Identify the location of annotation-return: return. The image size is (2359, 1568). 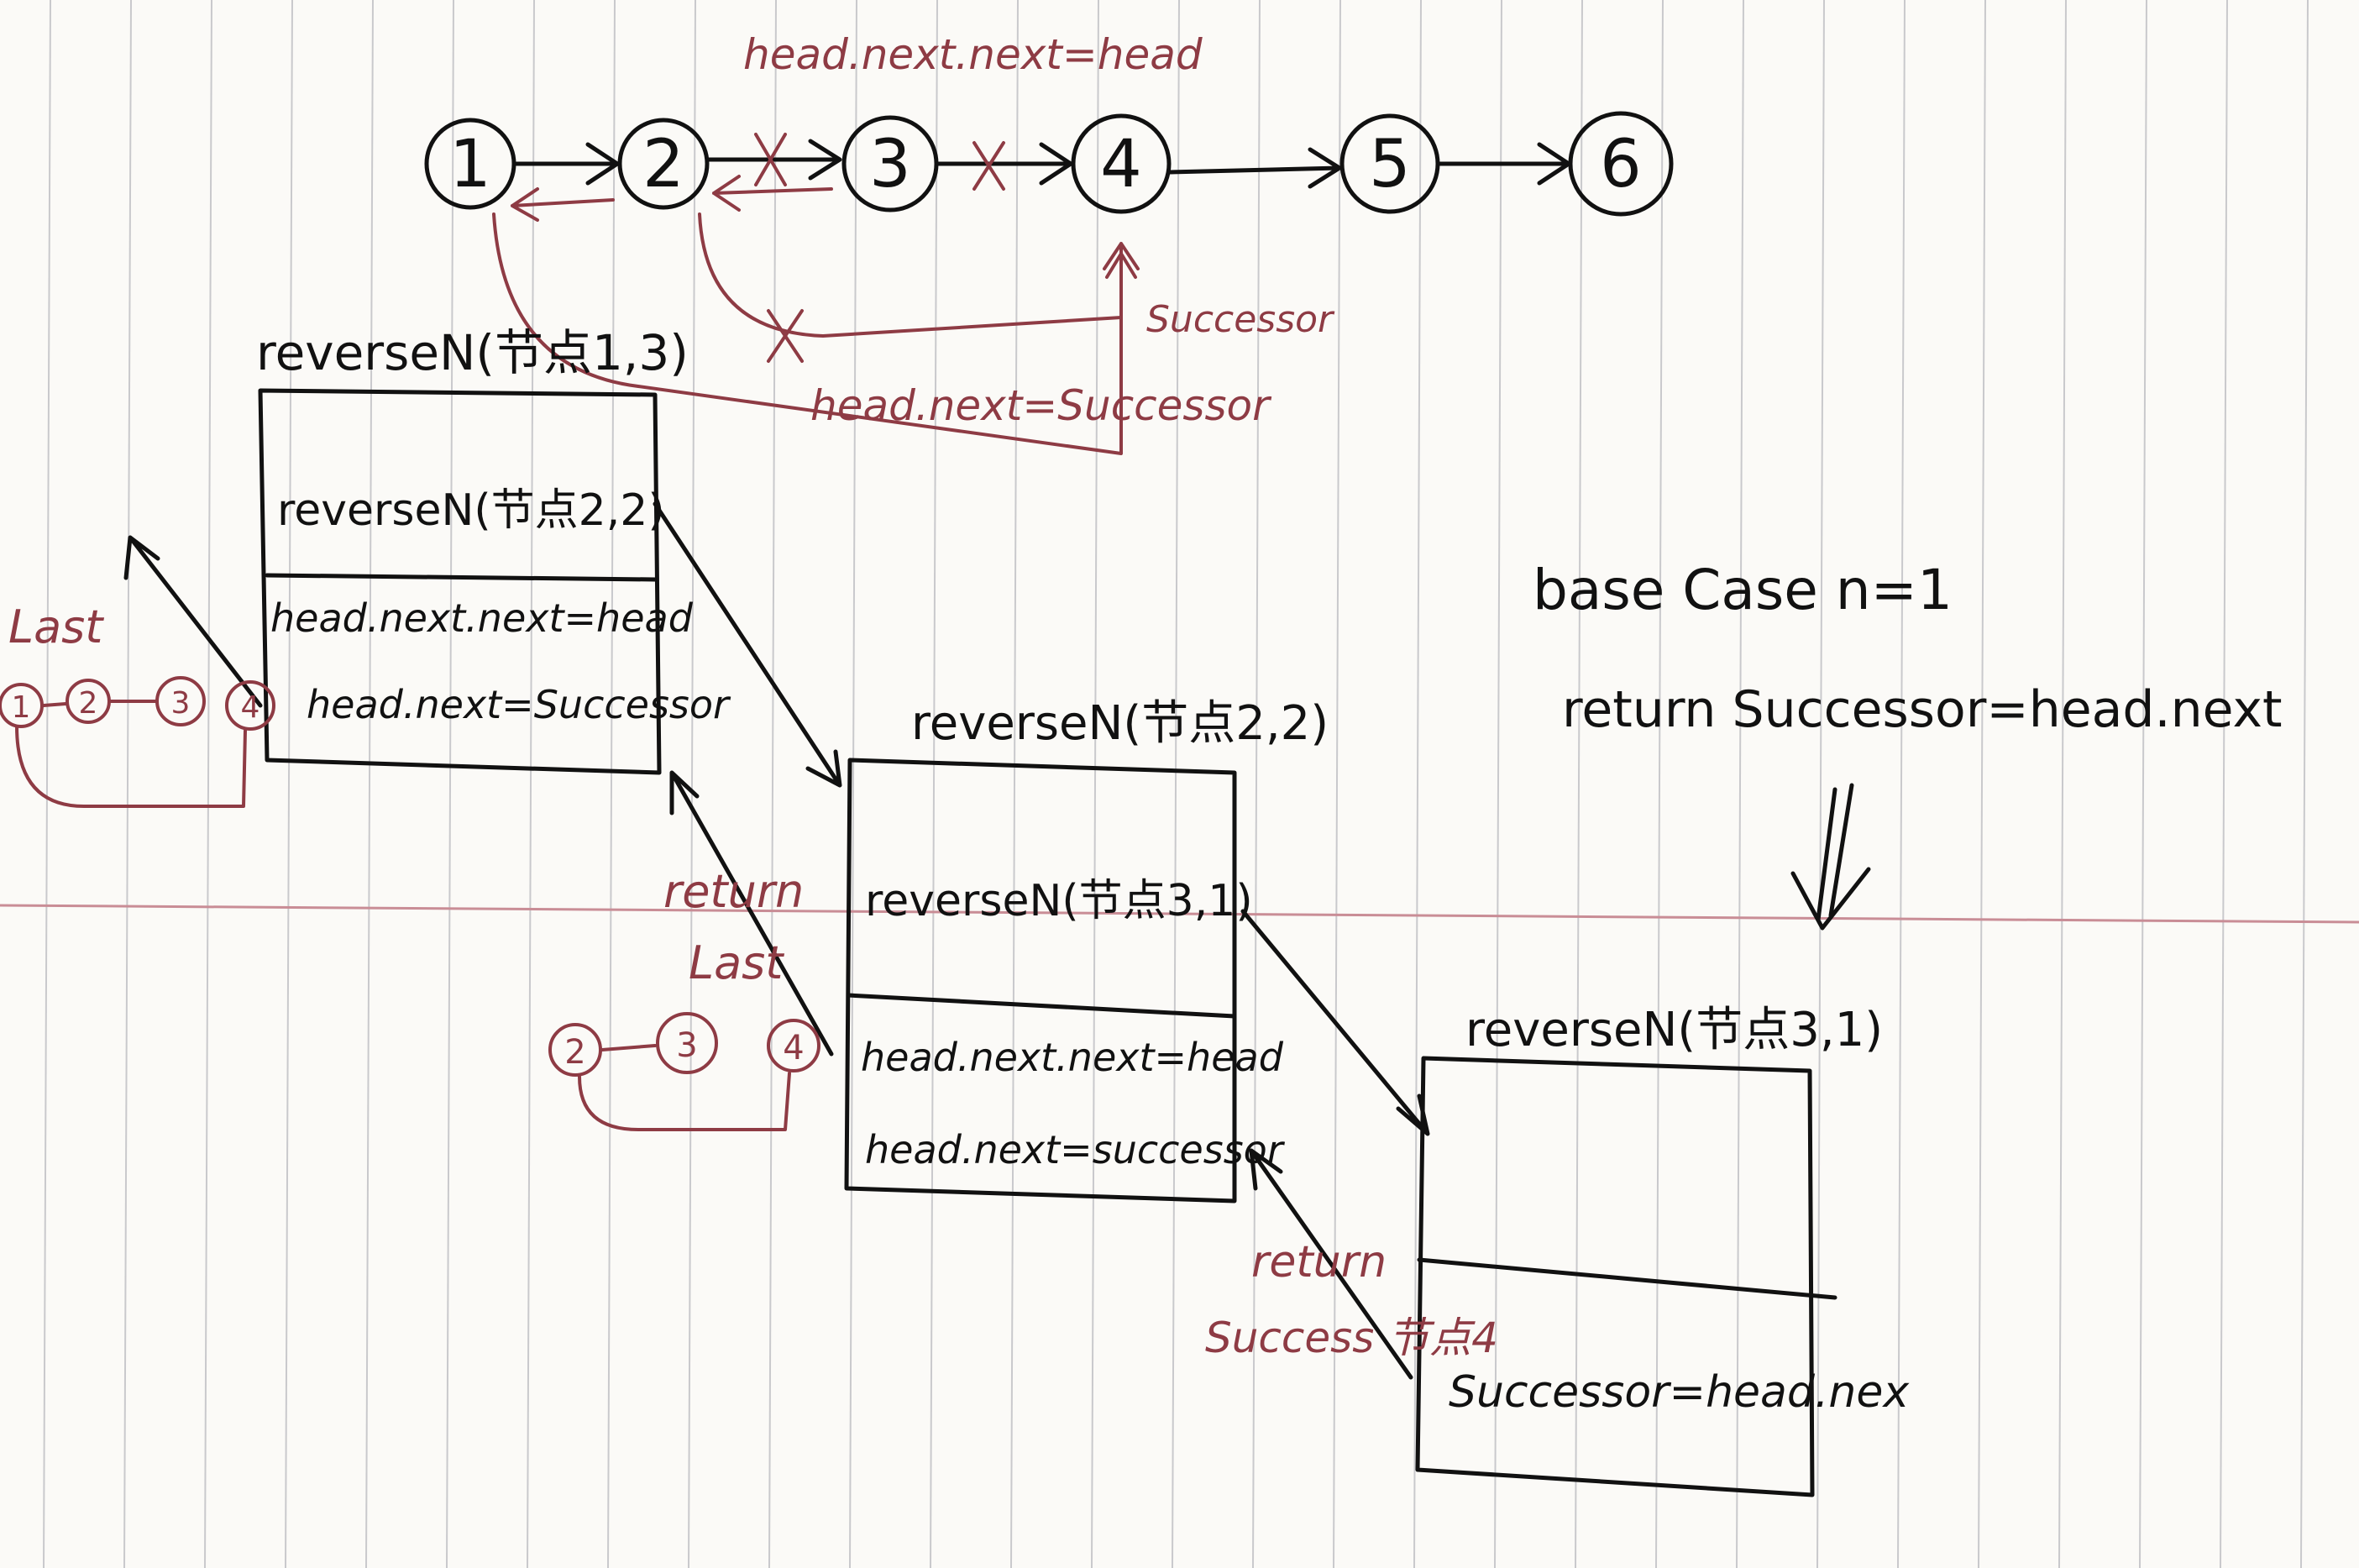
(733, 892).